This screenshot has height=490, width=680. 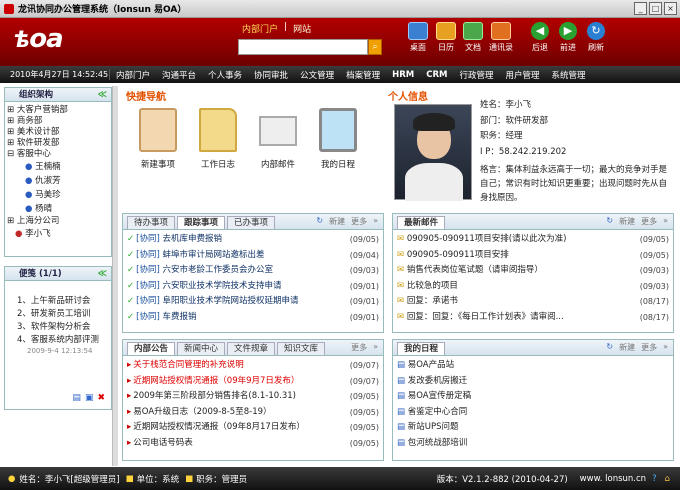 I want to click on menu-item-users: 用户管理, so click(x=522, y=75).